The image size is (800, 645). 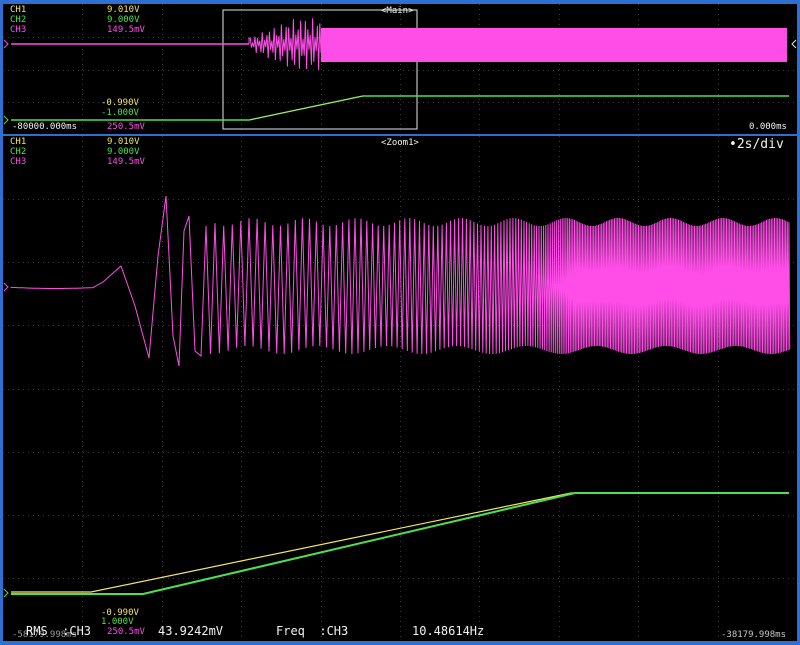 What do you see at coordinates (768, 127) in the screenshot?
I see `main-time-right: 0.000ms` at bounding box center [768, 127].